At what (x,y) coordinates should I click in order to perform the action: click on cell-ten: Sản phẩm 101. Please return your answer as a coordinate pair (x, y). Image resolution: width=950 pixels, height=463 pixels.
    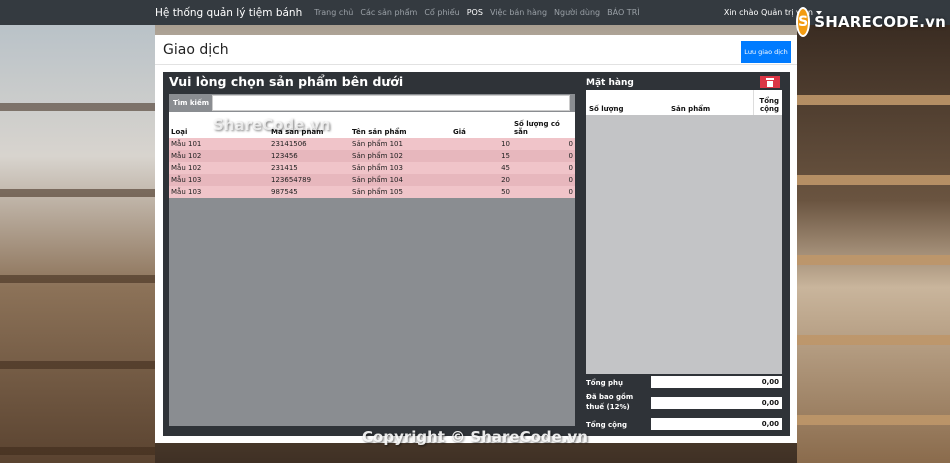
    Looking at the image, I should click on (377, 144).